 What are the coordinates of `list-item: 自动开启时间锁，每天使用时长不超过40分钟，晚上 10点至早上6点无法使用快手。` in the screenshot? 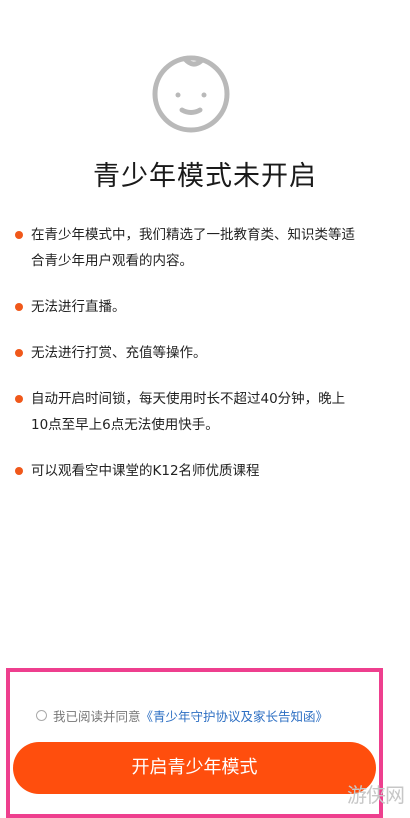 It's located at (203, 412).